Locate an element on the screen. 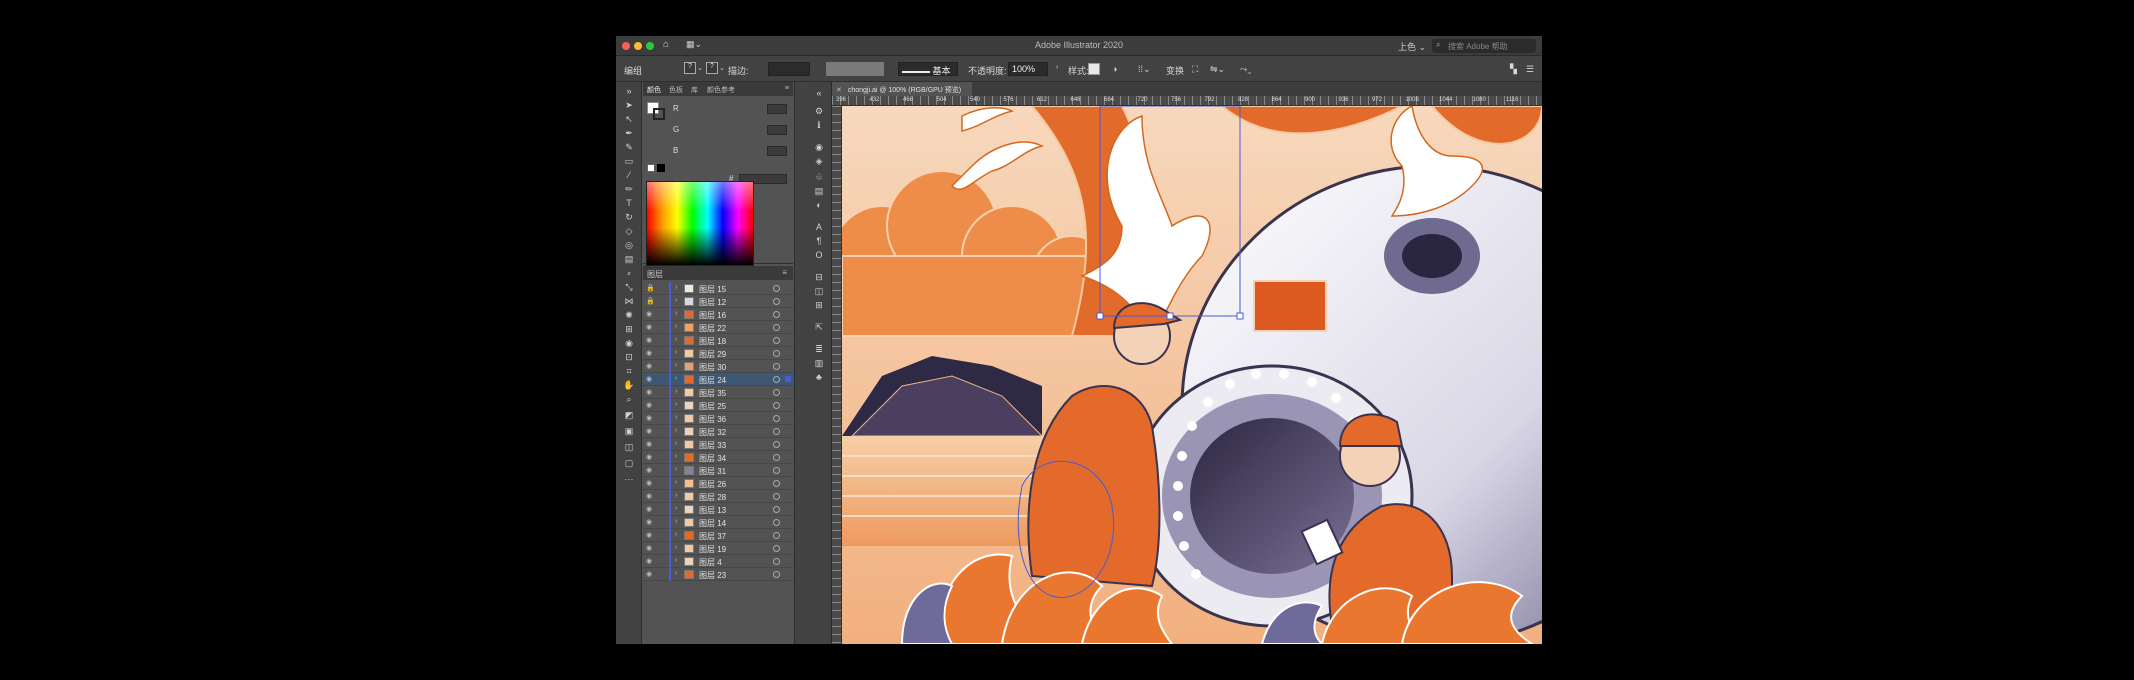  layer-name: 图层 19 is located at coordinates (712, 549).